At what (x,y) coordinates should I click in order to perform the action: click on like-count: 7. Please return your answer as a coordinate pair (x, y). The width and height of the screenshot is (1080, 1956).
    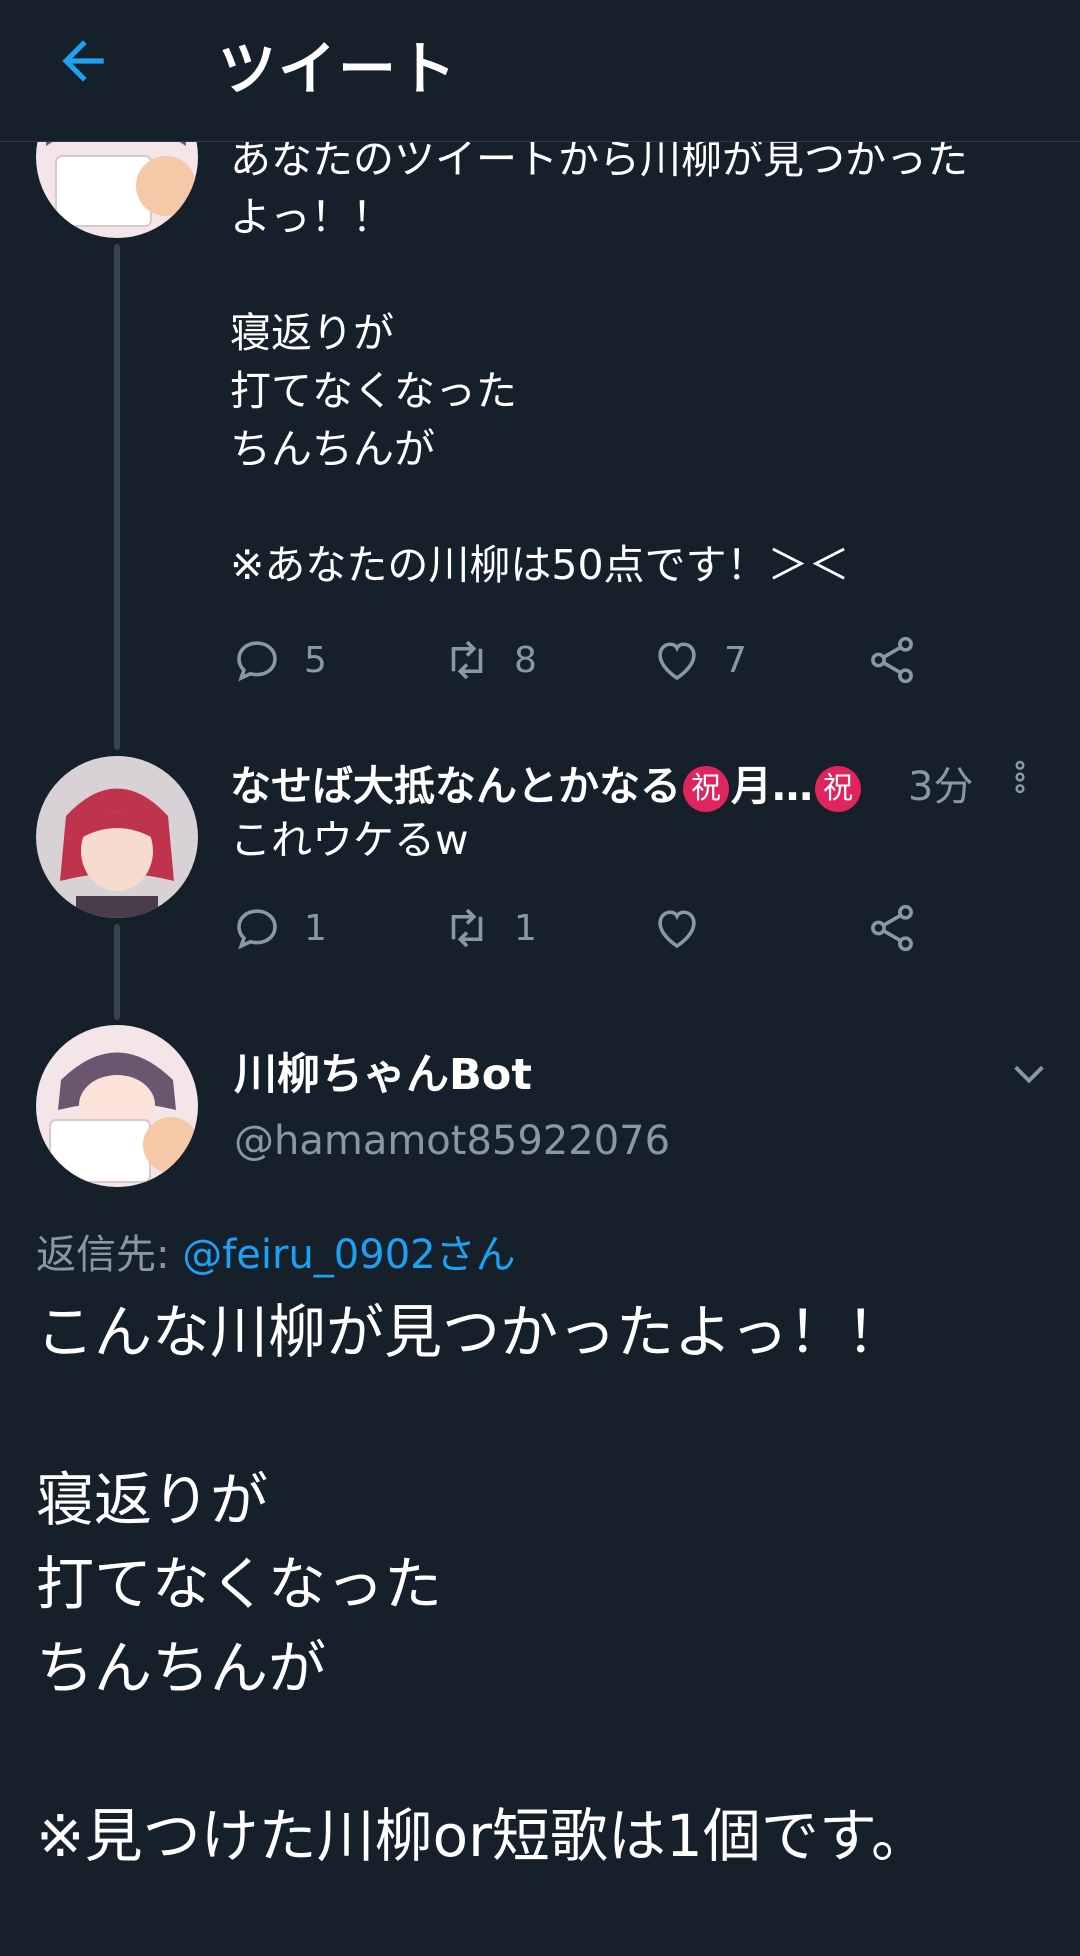
    Looking at the image, I should click on (735, 660).